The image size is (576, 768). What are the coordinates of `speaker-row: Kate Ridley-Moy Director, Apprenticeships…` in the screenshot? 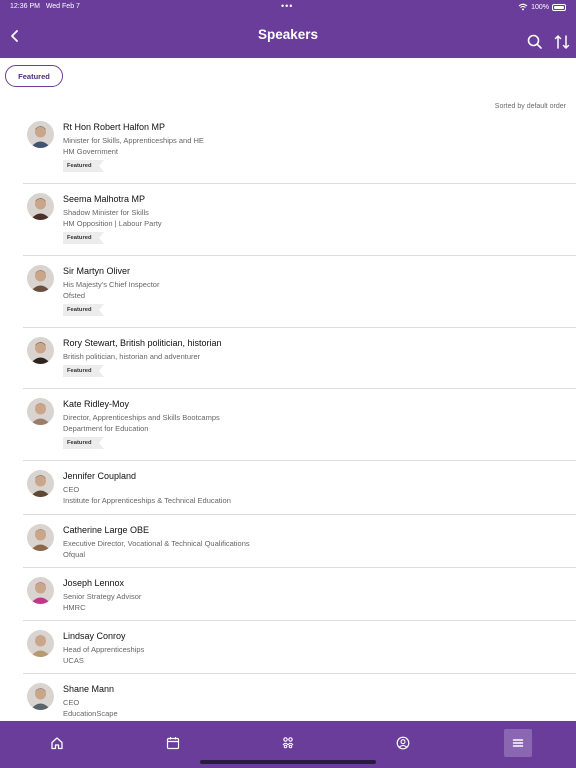 It's located at (299, 425).